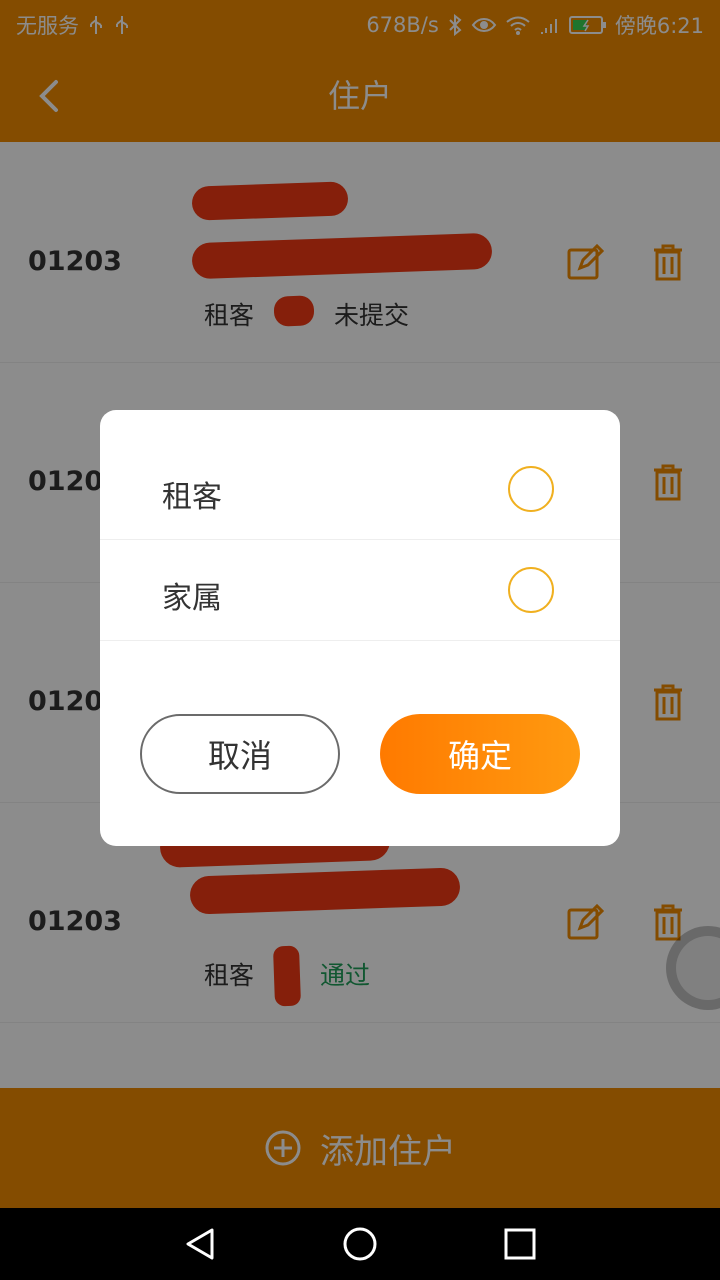 This screenshot has width=720, height=1280. I want to click on cancel-button: 取消, so click(240, 754).